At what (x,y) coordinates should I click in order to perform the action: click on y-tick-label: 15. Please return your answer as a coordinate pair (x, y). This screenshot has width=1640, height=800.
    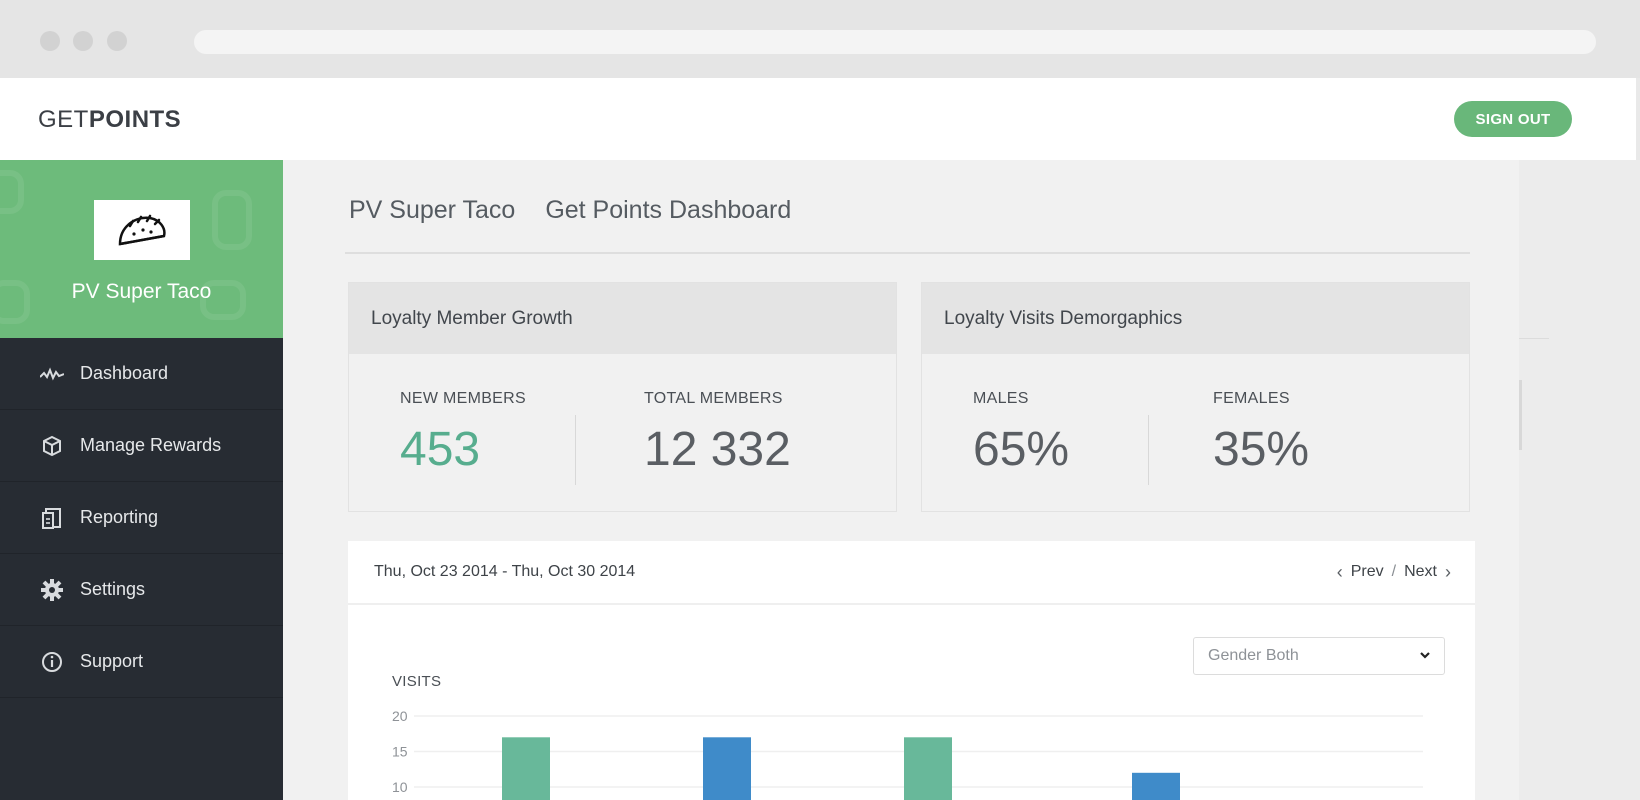
    Looking at the image, I should click on (400, 752).